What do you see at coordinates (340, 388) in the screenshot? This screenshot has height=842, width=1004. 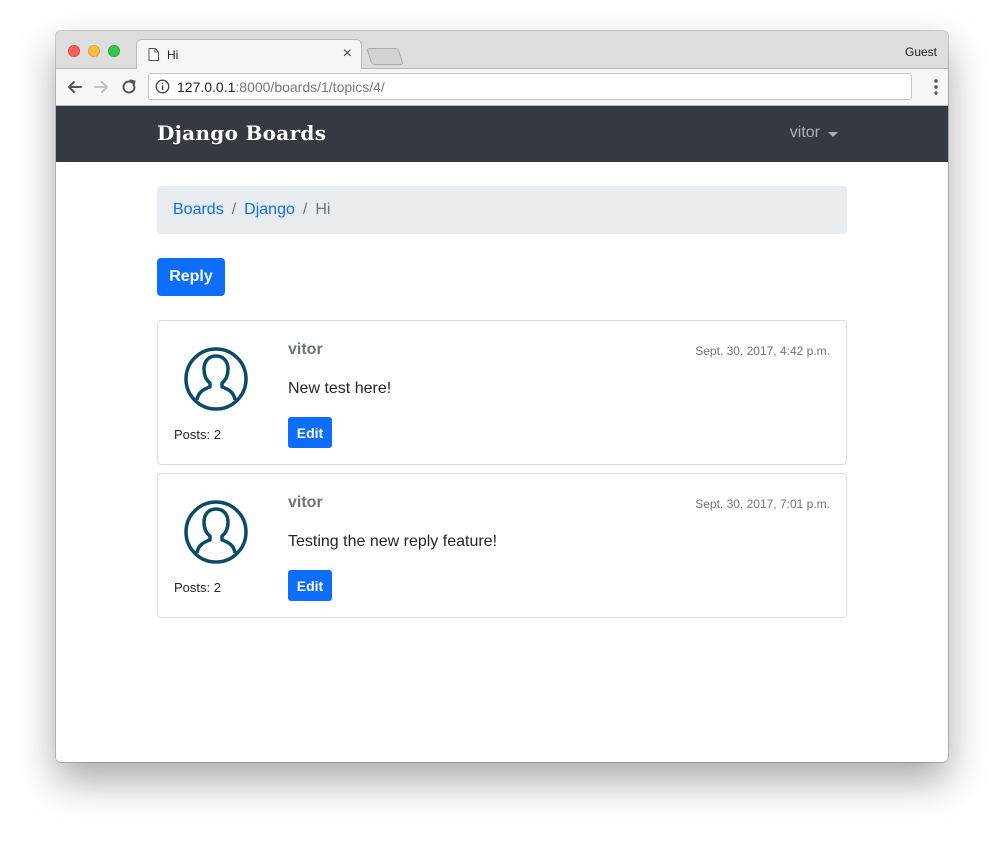 I see `post-message: New test here!` at bounding box center [340, 388].